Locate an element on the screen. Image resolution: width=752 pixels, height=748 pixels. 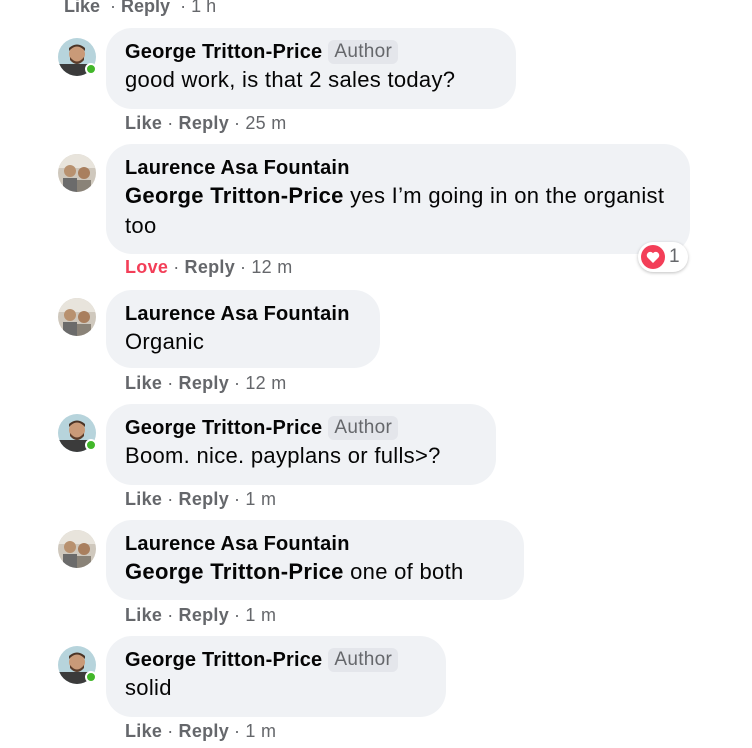
comment-text: solid is located at coordinates (148, 687).